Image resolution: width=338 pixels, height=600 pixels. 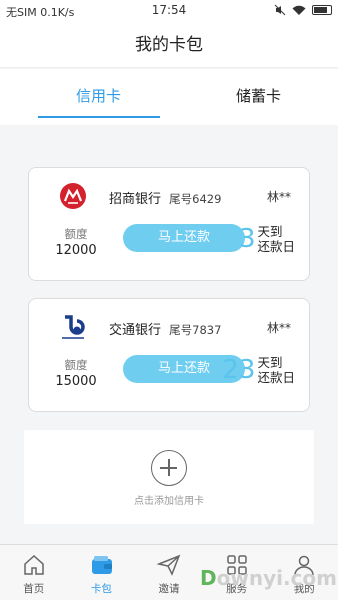 What do you see at coordinates (322, 10) in the screenshot?
I see `battery-icon` at bounding box center [322, 10].